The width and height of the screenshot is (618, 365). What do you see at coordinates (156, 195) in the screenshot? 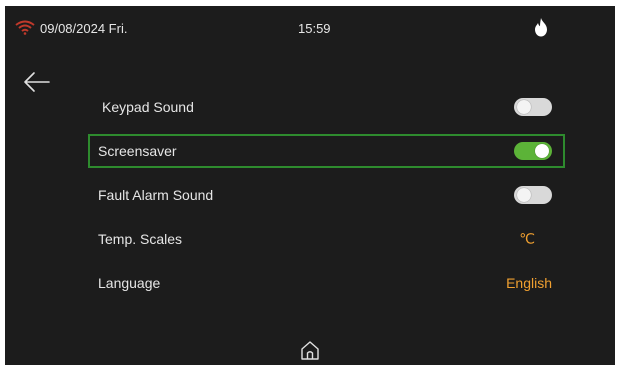
I see `setting-label-fault-alarm-sound: Fault Alarm Sound` at bounding box center [156, 195].